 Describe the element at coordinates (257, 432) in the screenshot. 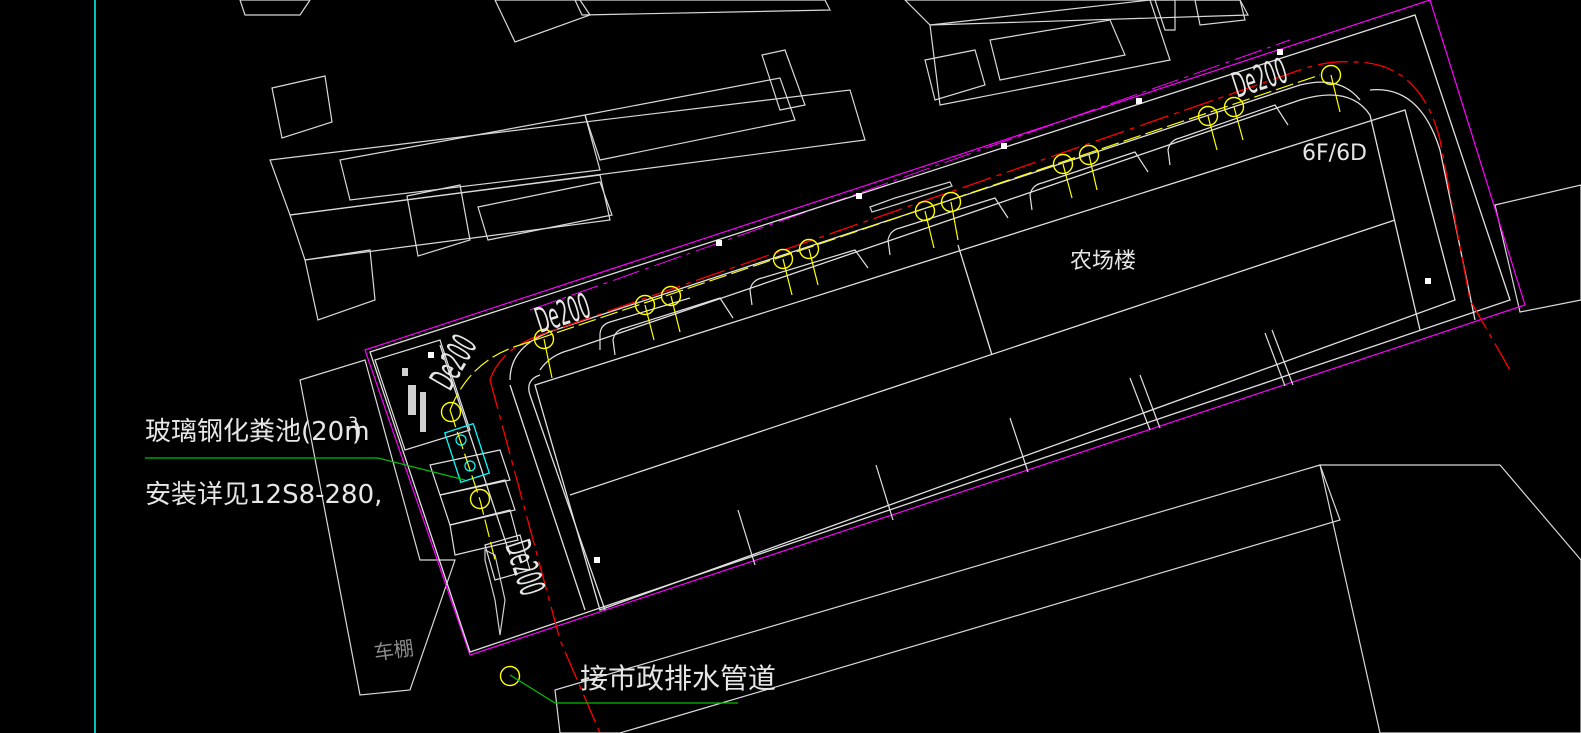

I see `septic-tank-label-line1: 玻璃钢化粪池(20m` at that location.